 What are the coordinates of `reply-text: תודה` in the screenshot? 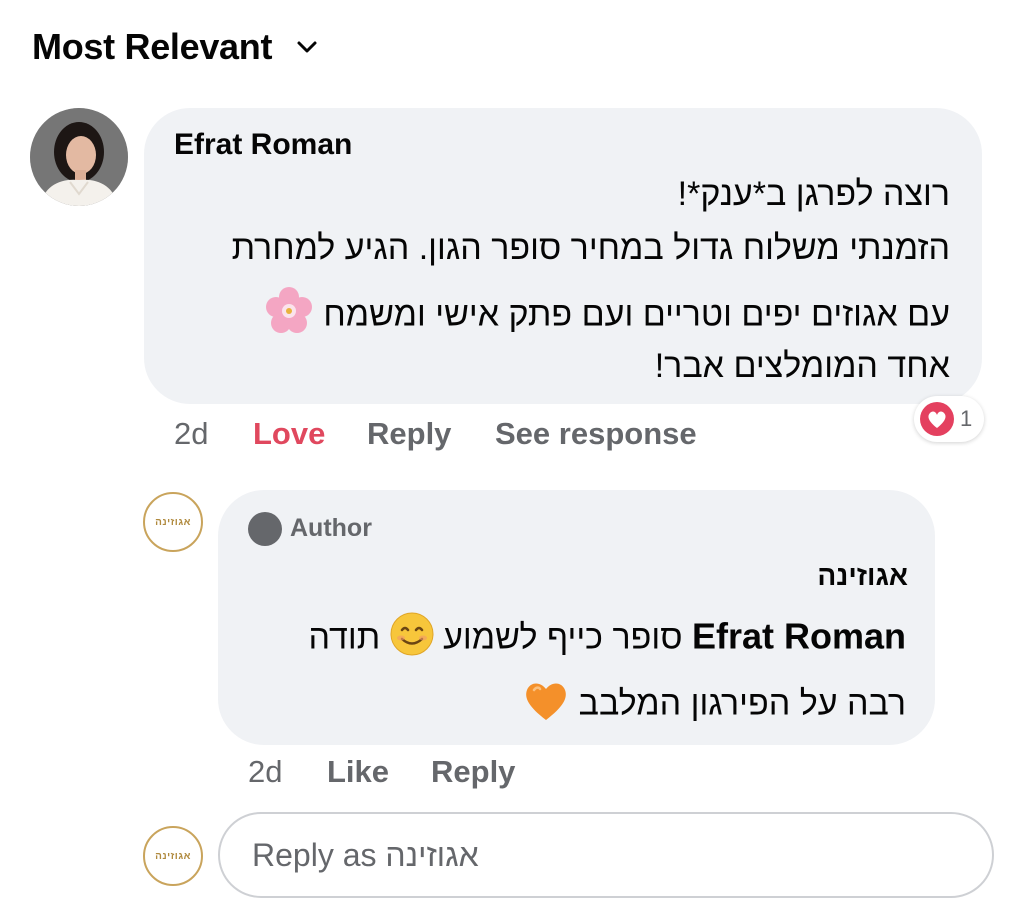 It's located at (344, 637).